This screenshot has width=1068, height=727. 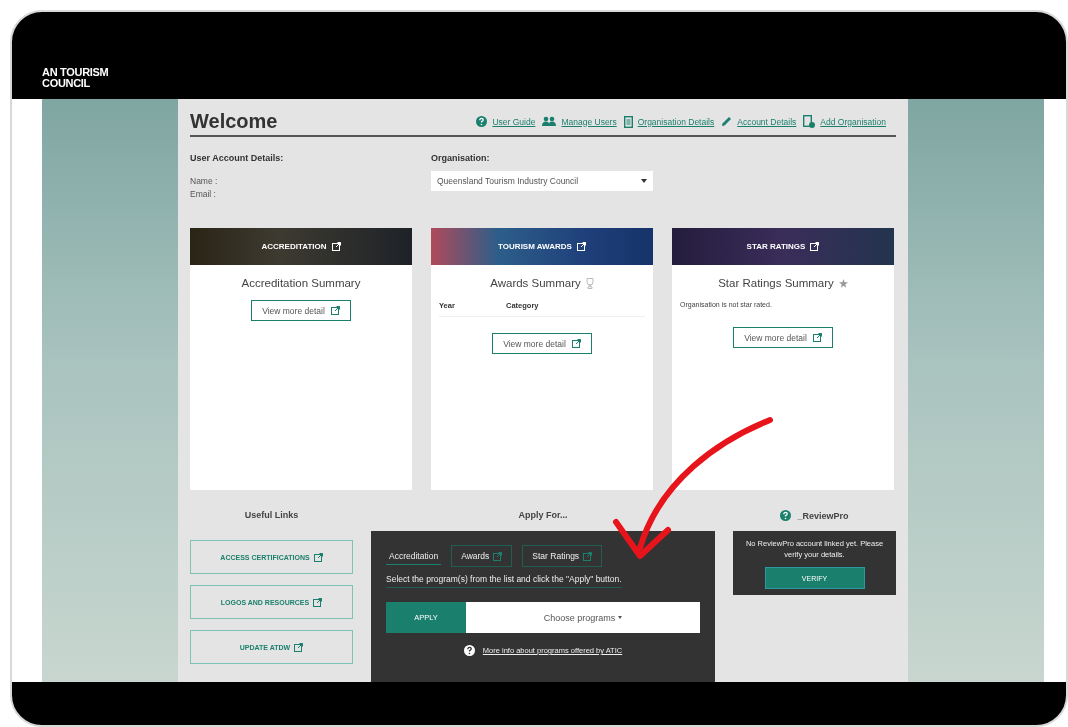 I want to click on section-heading: _ReviewPro, so click(x=823, y=515).